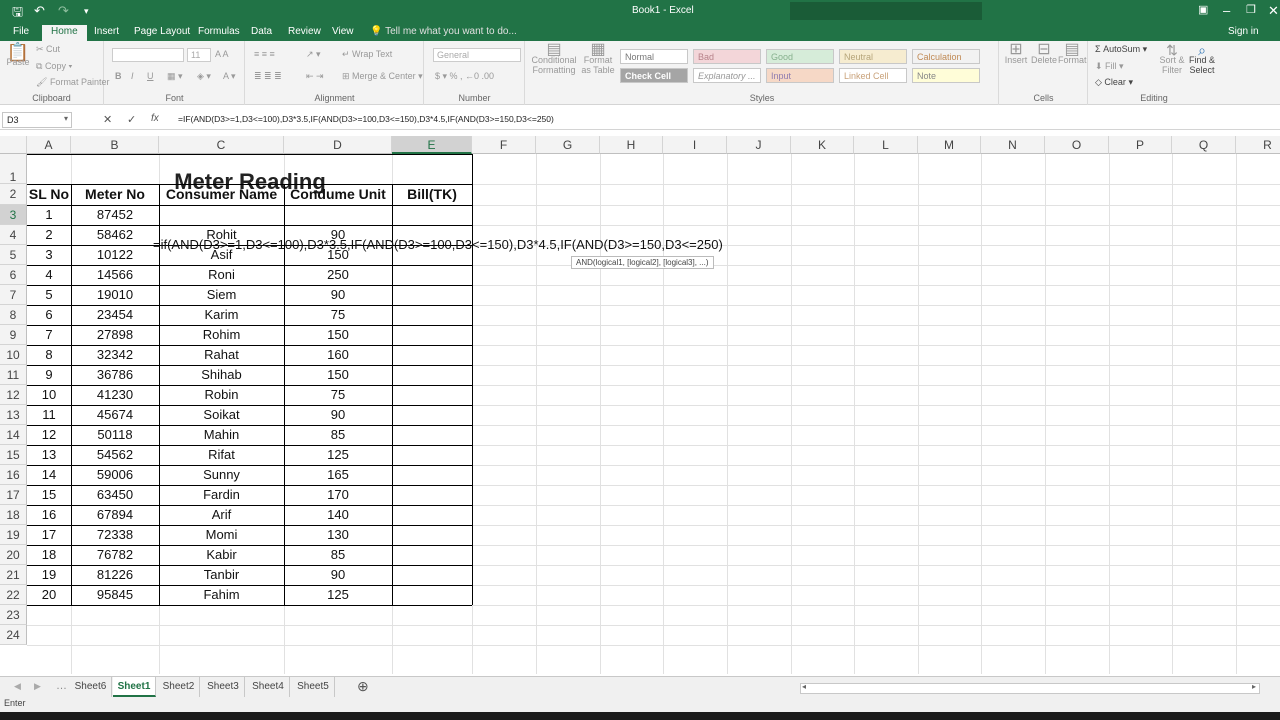 This screenshot has width=1280, height=720. I want to click on format-as-table-button: ▦ Format as Table, so click(598, 59).